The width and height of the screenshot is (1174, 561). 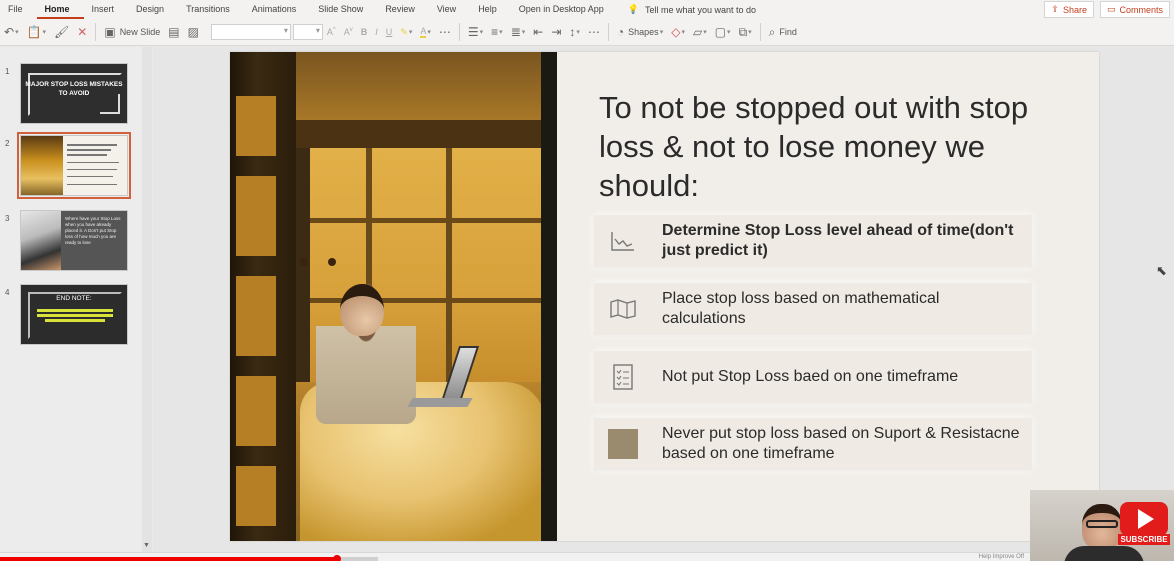 What do you see at coordinates (147, 299) in the screenshot?
I see `thumbnail-scrollbar` at bounding box center [147, 299].